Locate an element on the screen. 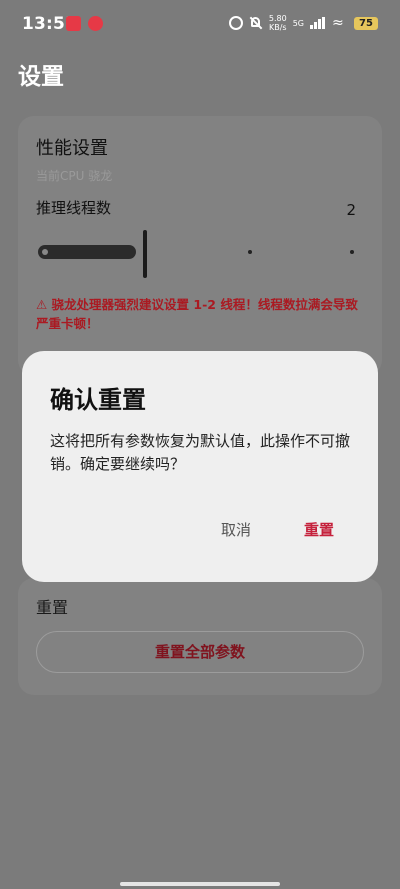 The width and height of the screenshot is (400, 889). alarm-icon is located at coordinates (235, 23).